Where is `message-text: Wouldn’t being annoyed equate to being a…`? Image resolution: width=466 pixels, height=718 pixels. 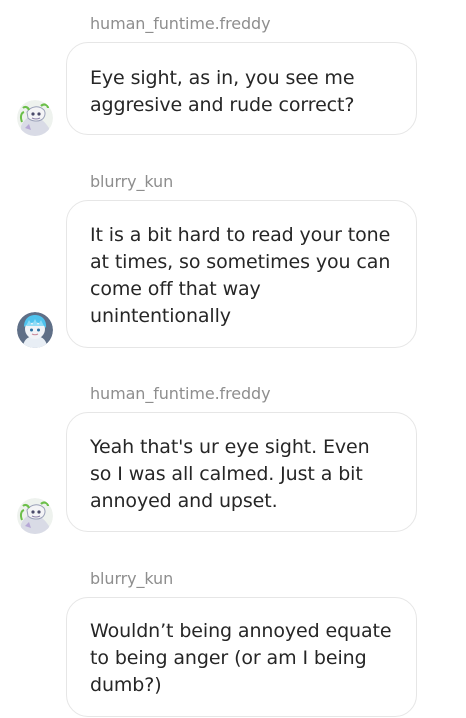
message-text: Wouldn’t being annoyed equate to being a… is located at coordinates (241, 658).